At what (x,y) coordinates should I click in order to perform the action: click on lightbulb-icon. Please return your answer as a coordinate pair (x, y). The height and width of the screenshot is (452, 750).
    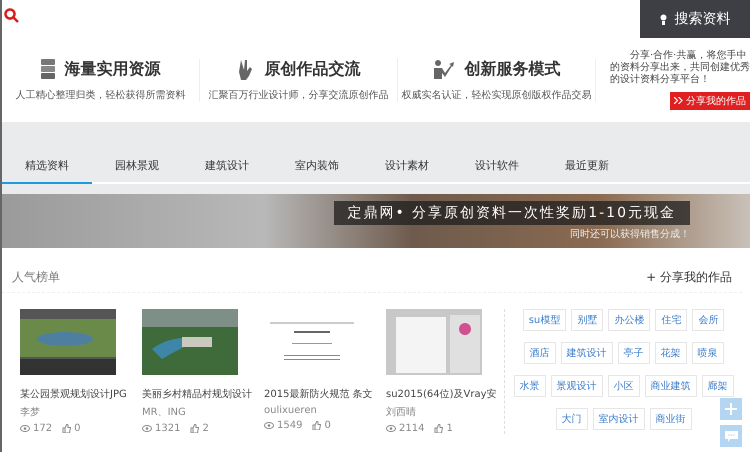
    Looking at the image, I should click on (663, 19).